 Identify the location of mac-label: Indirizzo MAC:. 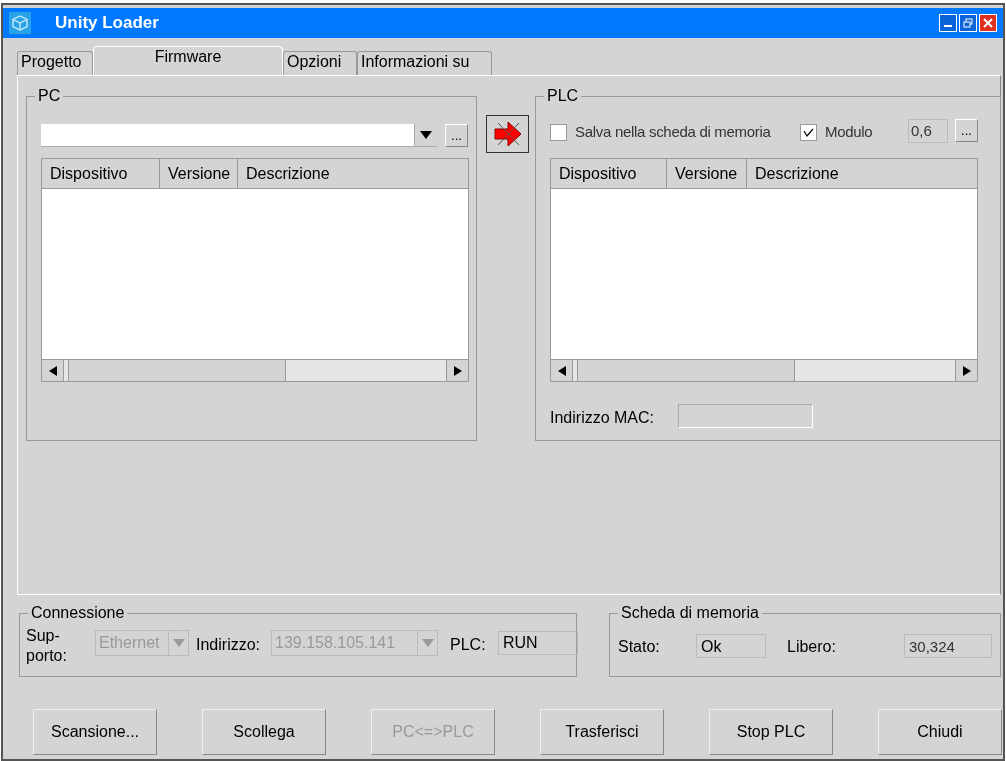
(602, 418).